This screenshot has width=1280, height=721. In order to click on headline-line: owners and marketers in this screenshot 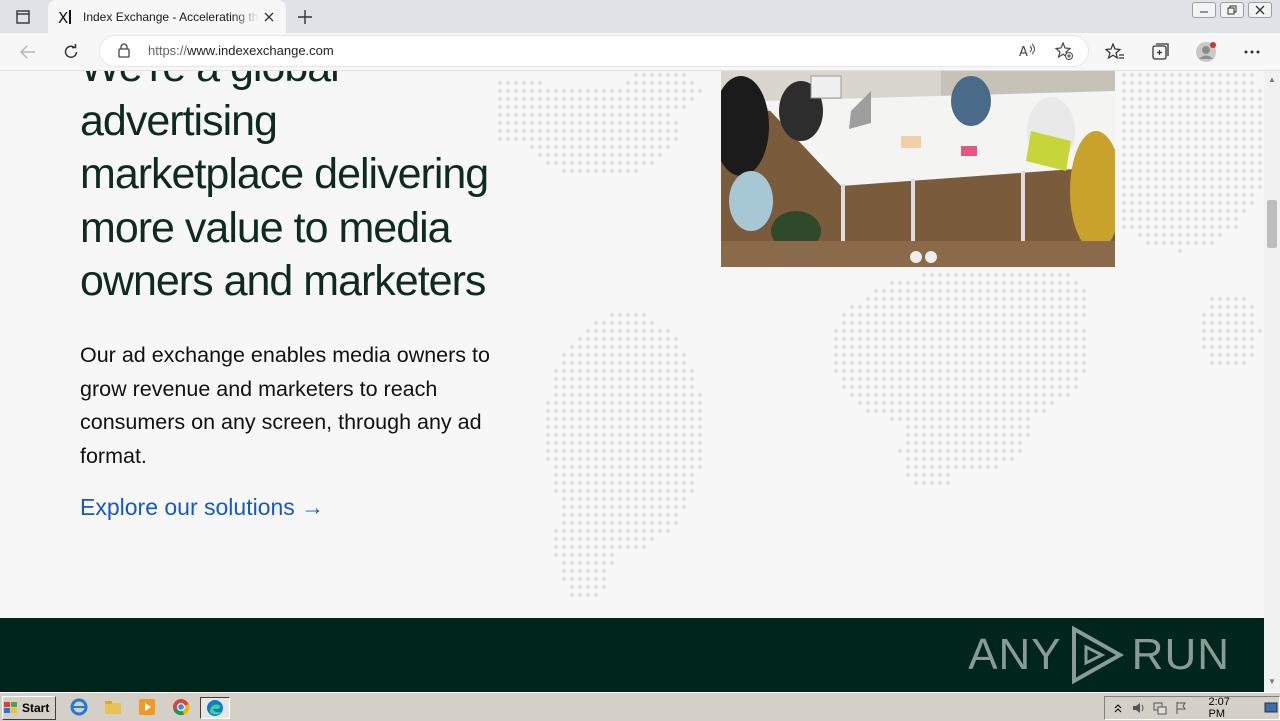, I will do `click(283, 281)`.